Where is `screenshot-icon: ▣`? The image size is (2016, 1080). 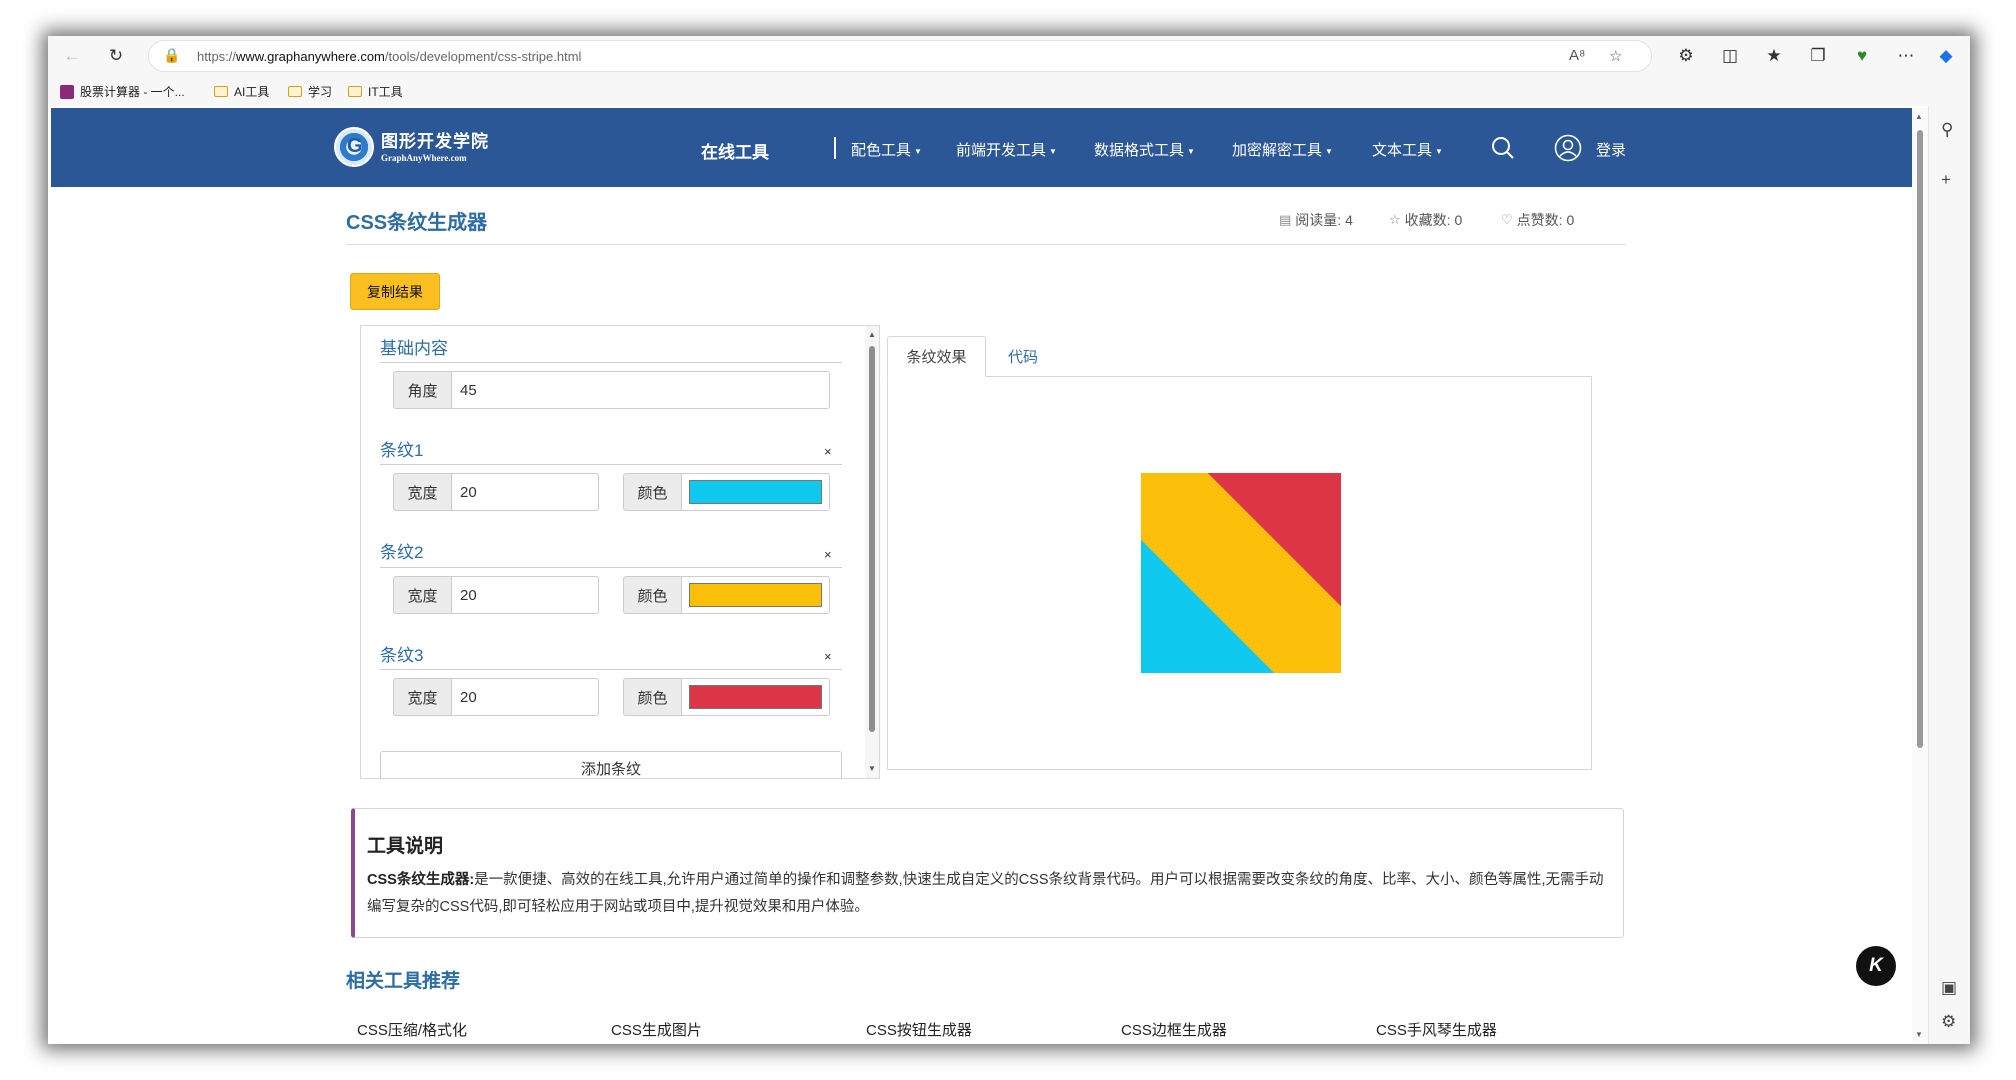
screenshot-icon: ▣ is located at coordinates (1949, 988).